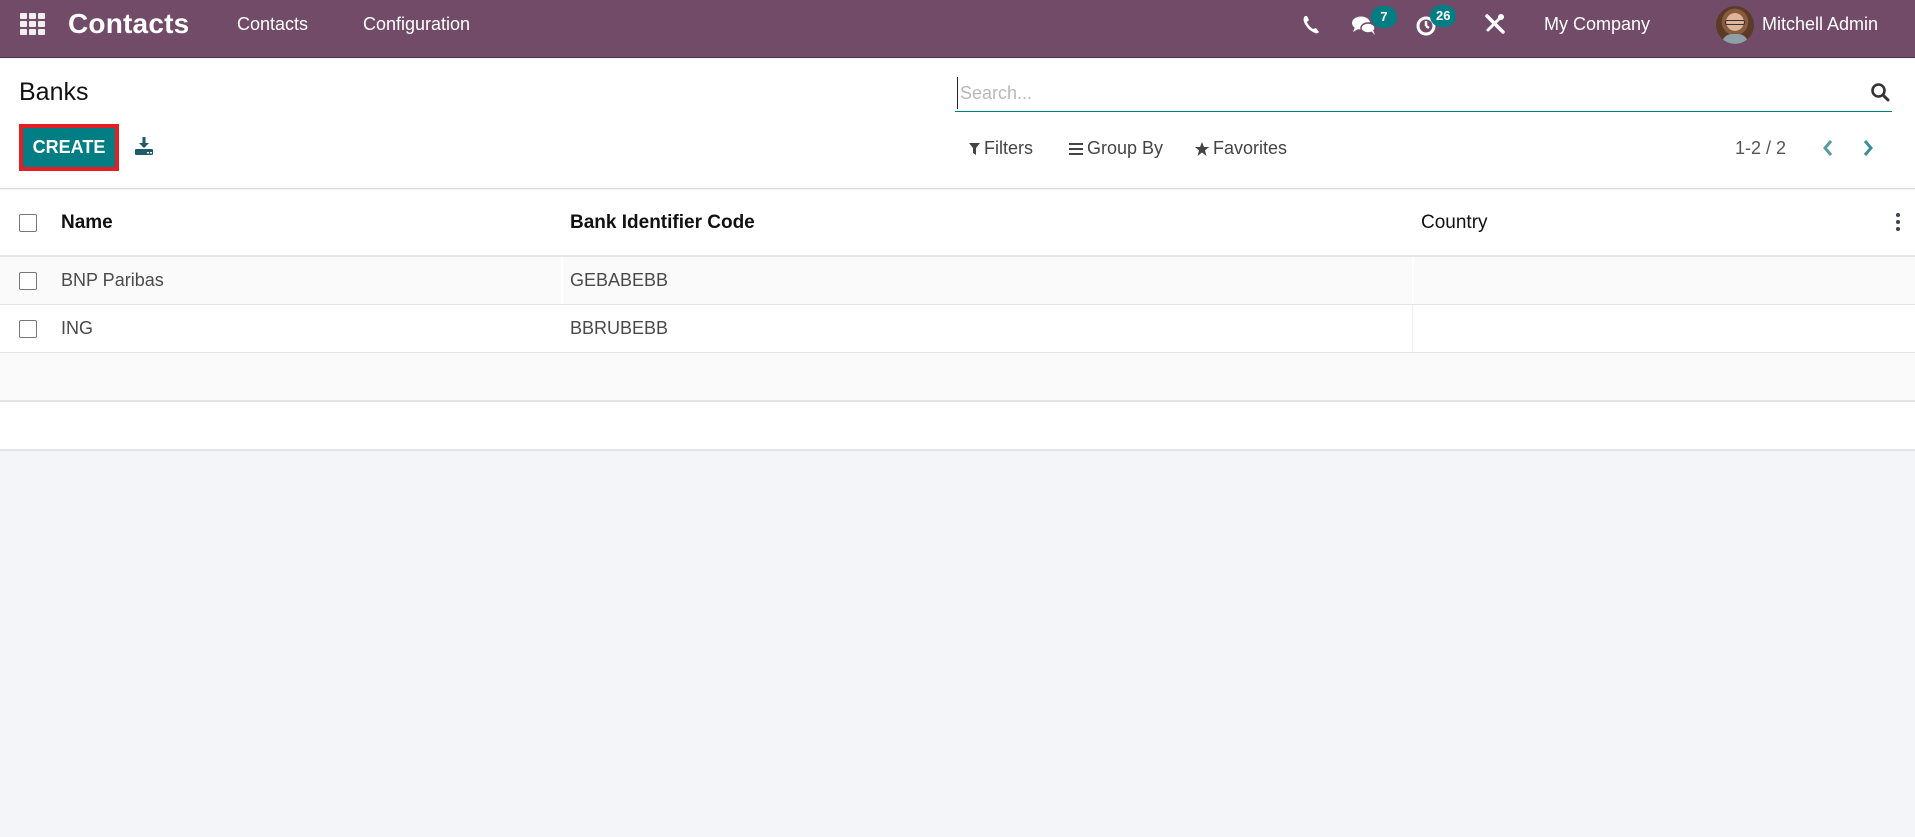 The height and width of the screenshot is (837, 1915). What do you see at coordinates (112, 280) in the screenshot?
I see `cell-name: BNP Paribas` at bounding box center [112, 280].